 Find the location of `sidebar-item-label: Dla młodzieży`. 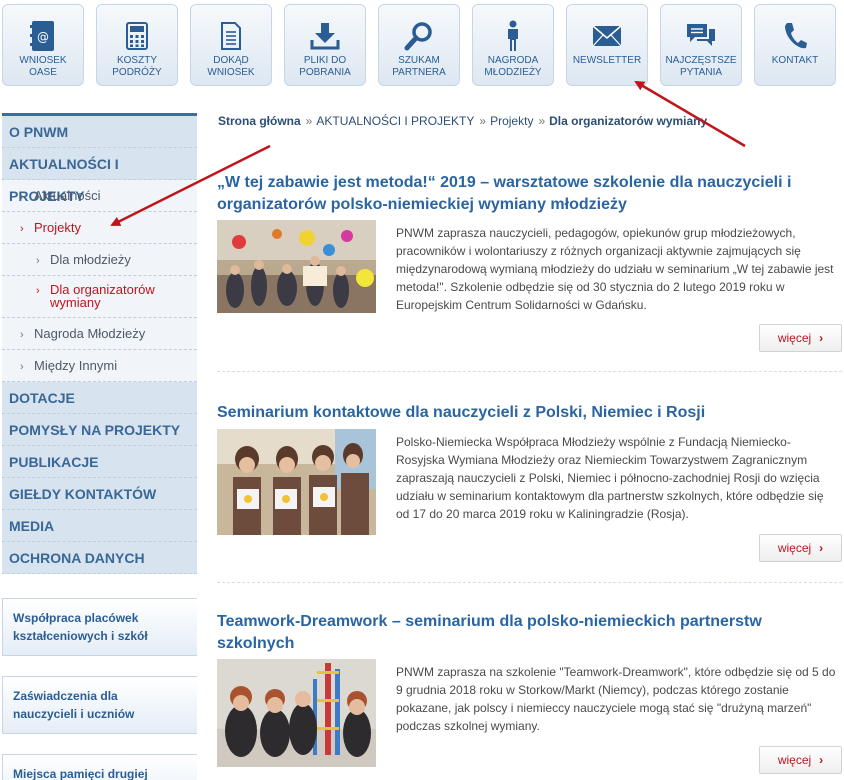

sidebar-item-label: Dla młodzieży is located at coordinates (90, 259).